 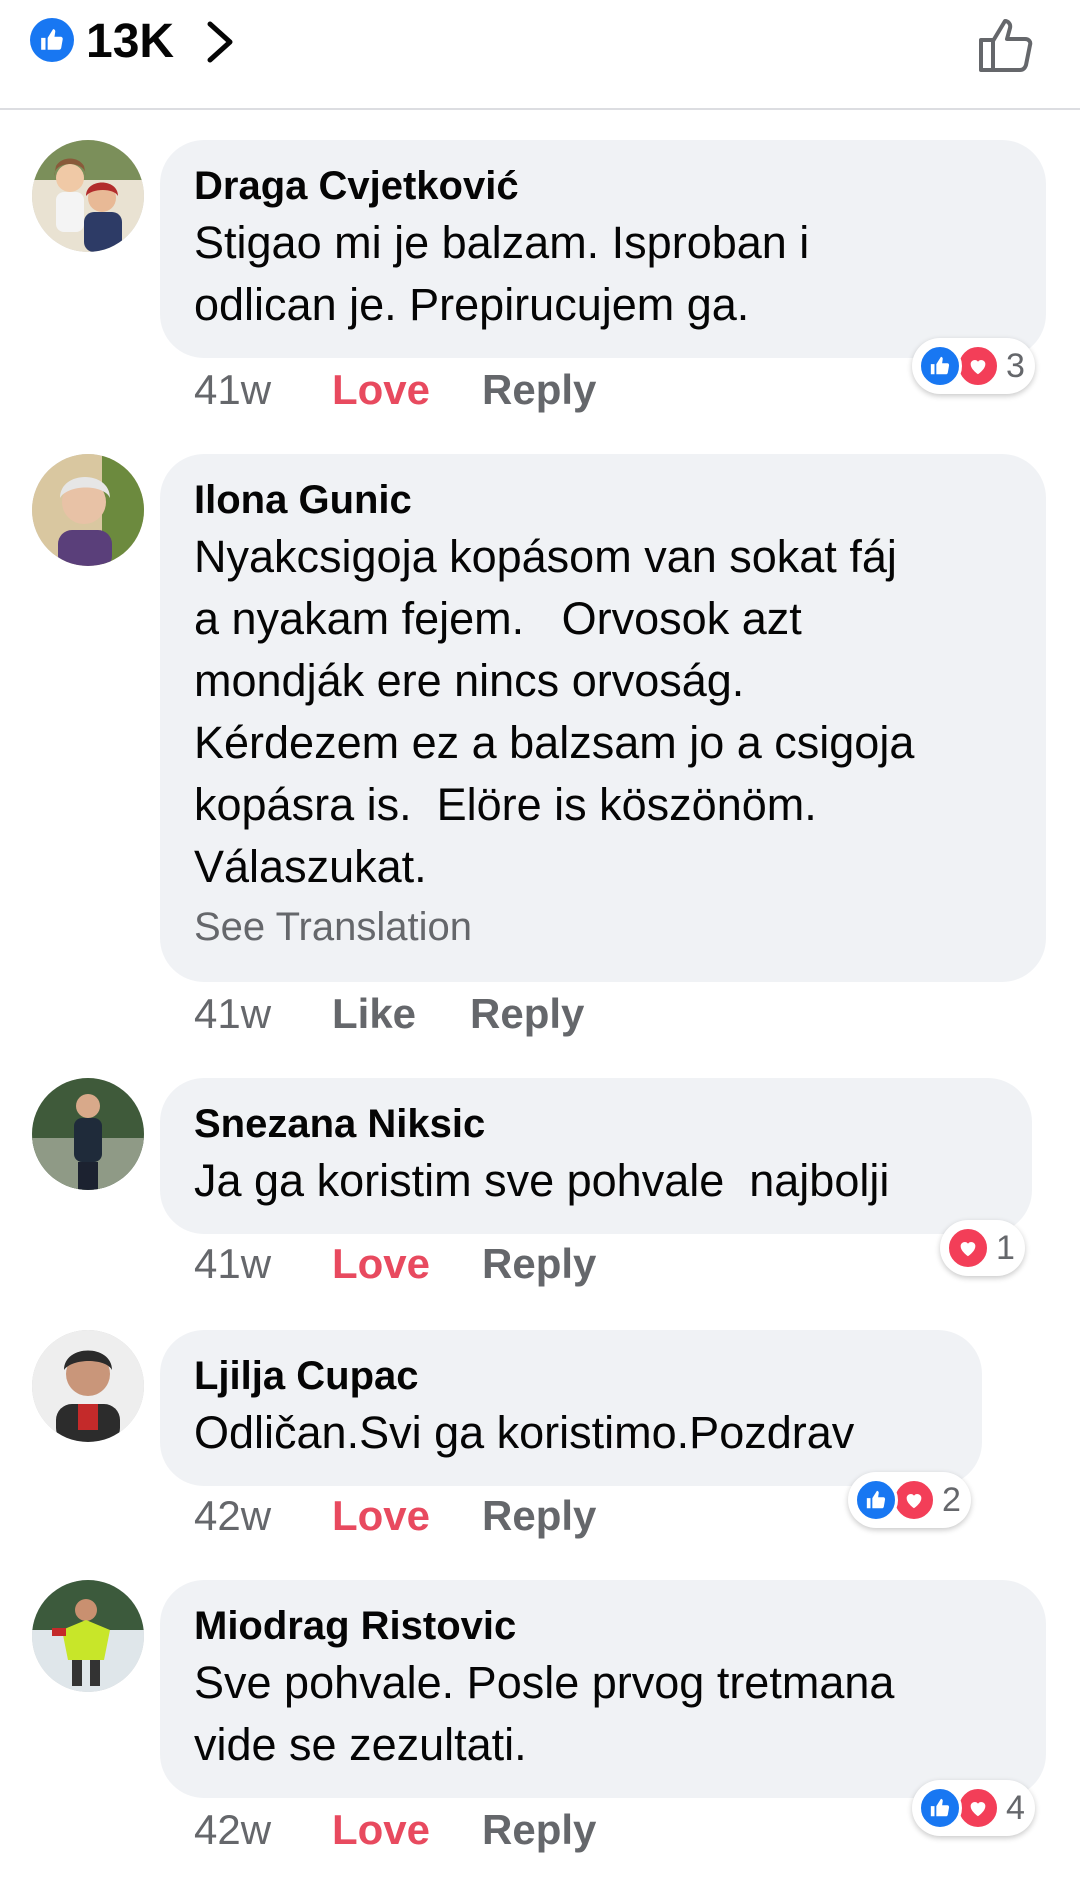 I want to click on reactions-header: 13K, so click(x=540, y=55).